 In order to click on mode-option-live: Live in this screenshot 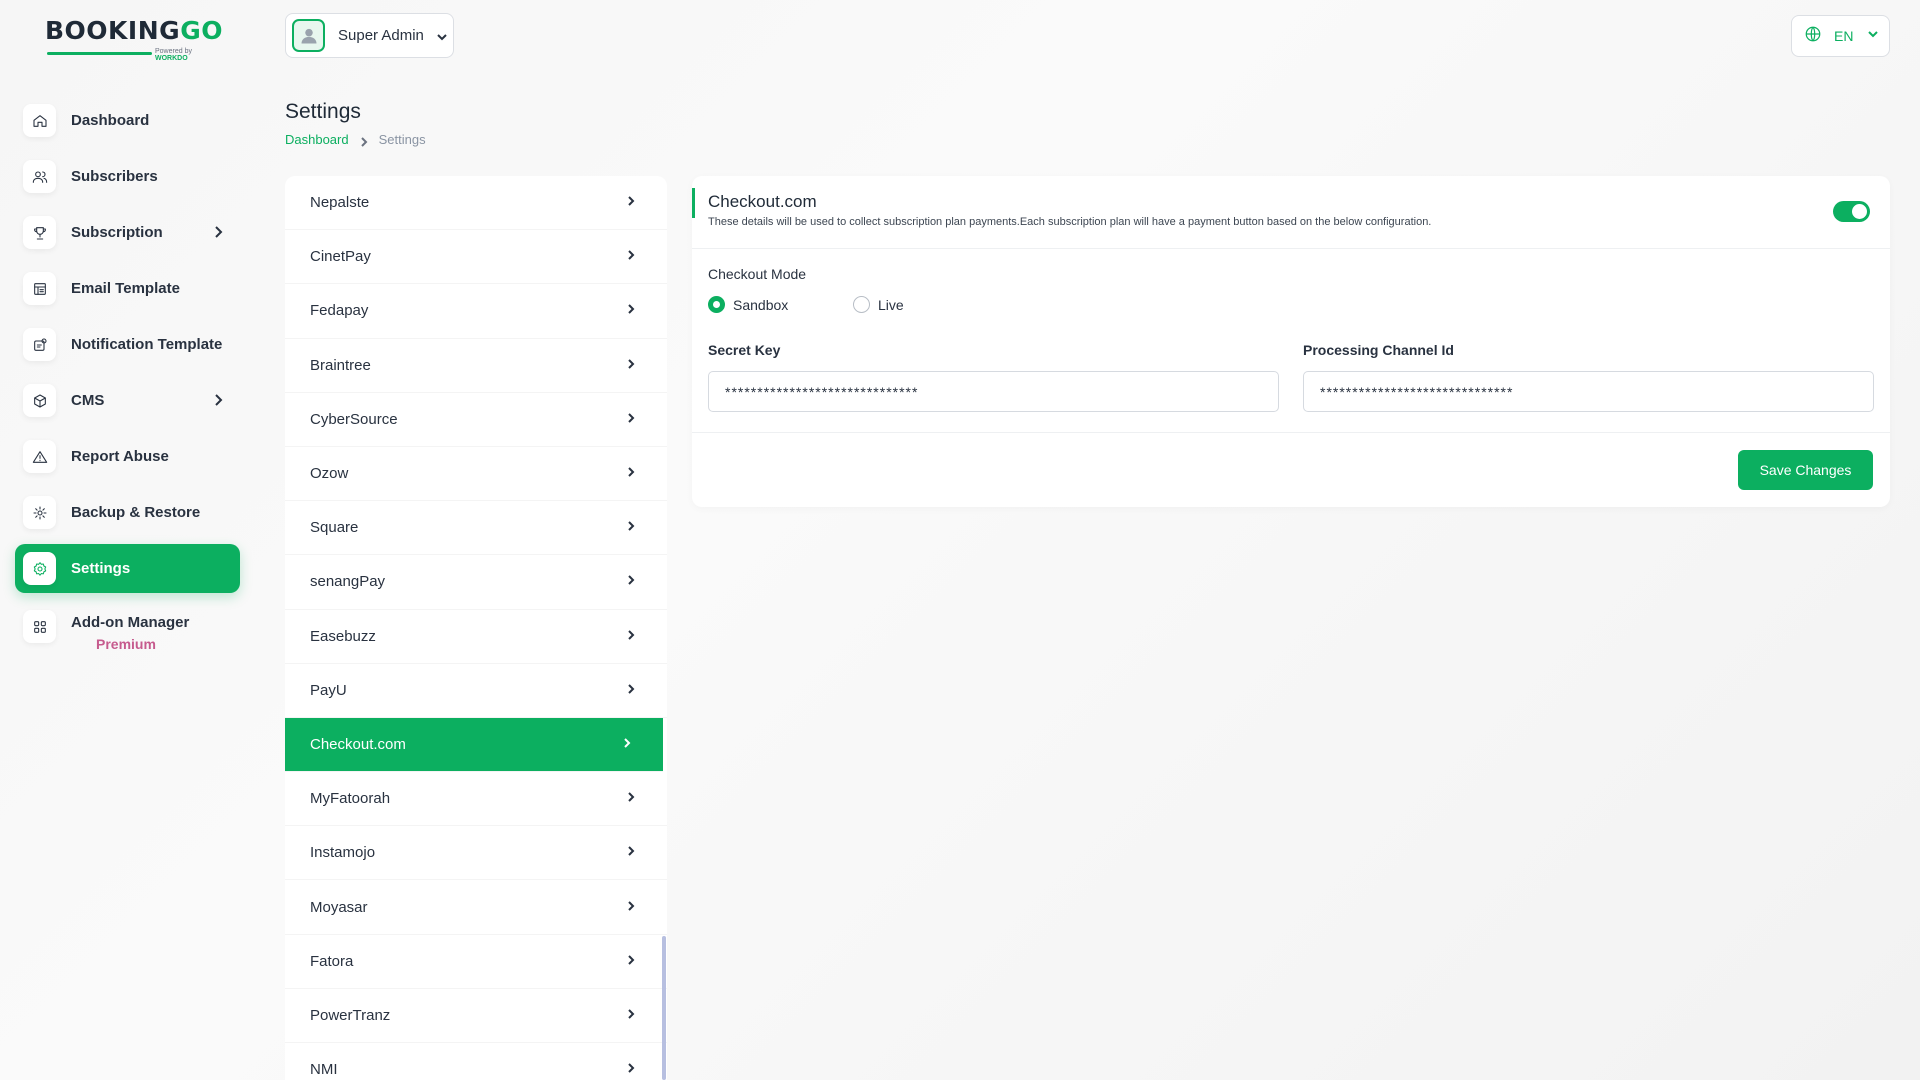, I will do `click(878, 304)`.